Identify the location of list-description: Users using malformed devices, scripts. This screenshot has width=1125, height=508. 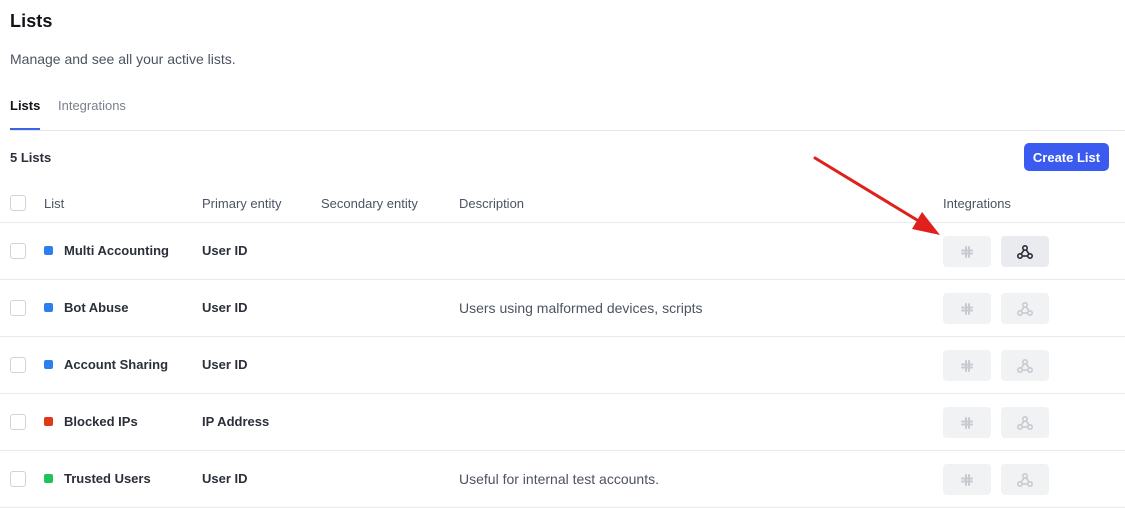
(581, 308).